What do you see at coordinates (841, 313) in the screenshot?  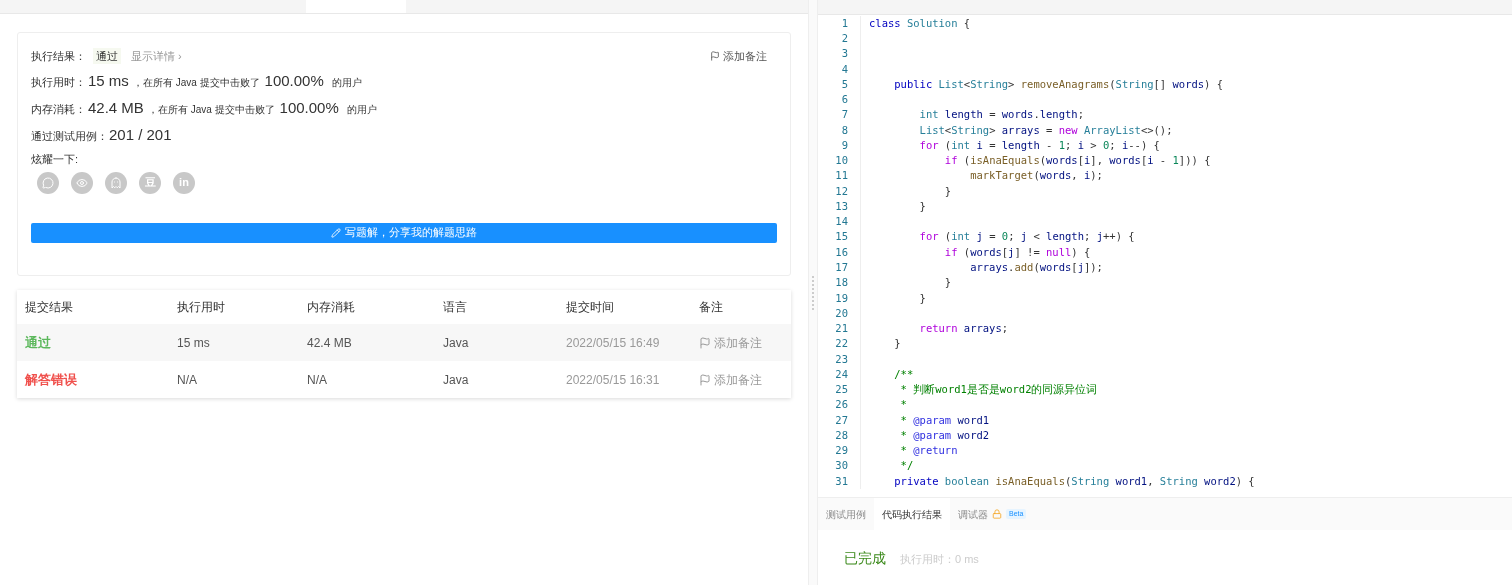 I see `line-number: 20` at bounding box center [841, 313].